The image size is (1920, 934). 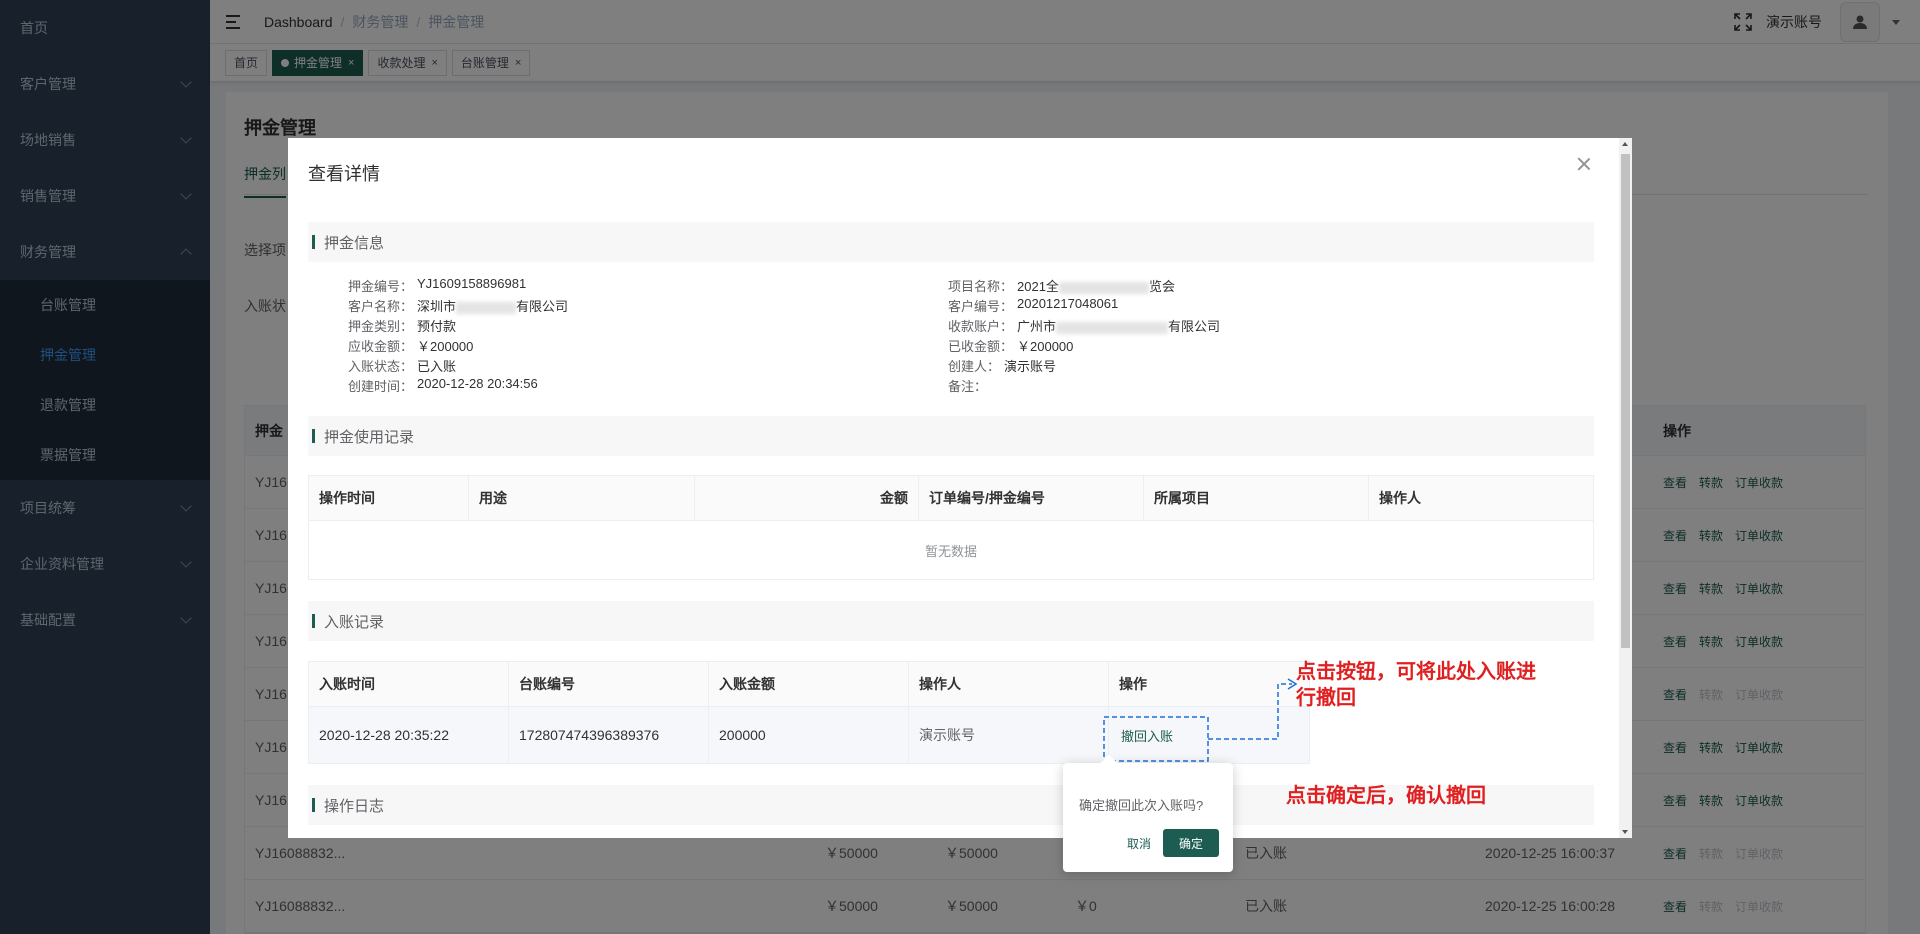 I want to click on close-icon, so click(x=1584, y=164).